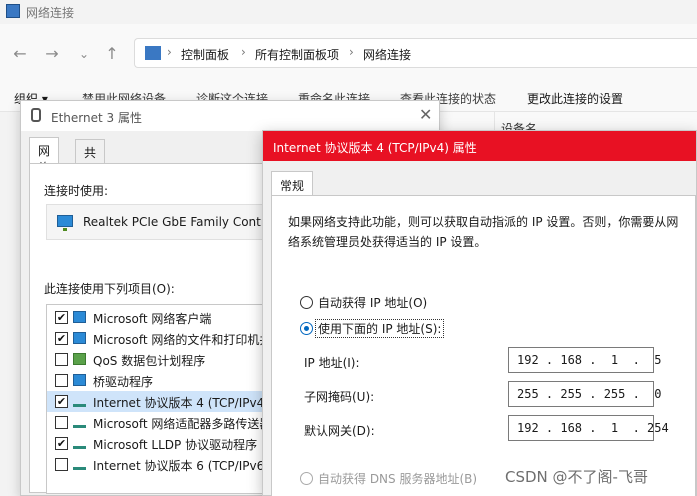 The image size is (697, 496). I want to click on auto-dns-radio, so click(306, 478).